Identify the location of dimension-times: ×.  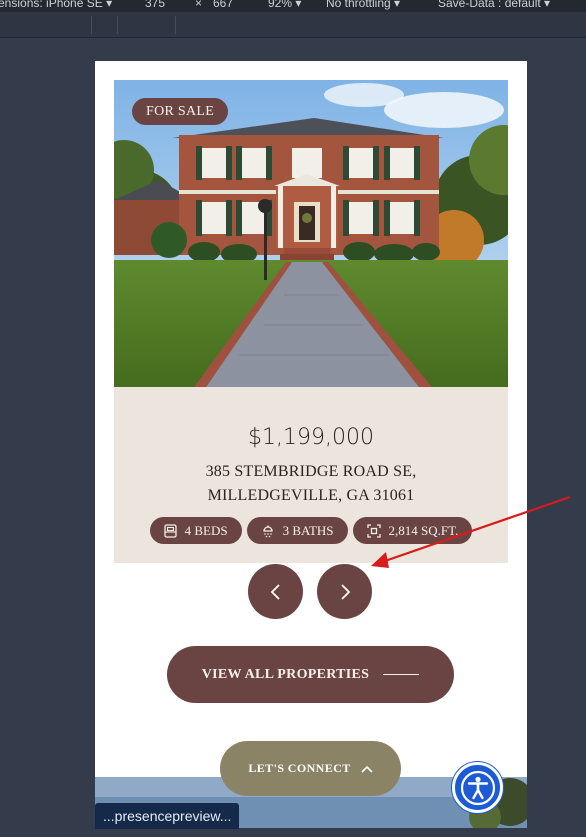
(199, 5).